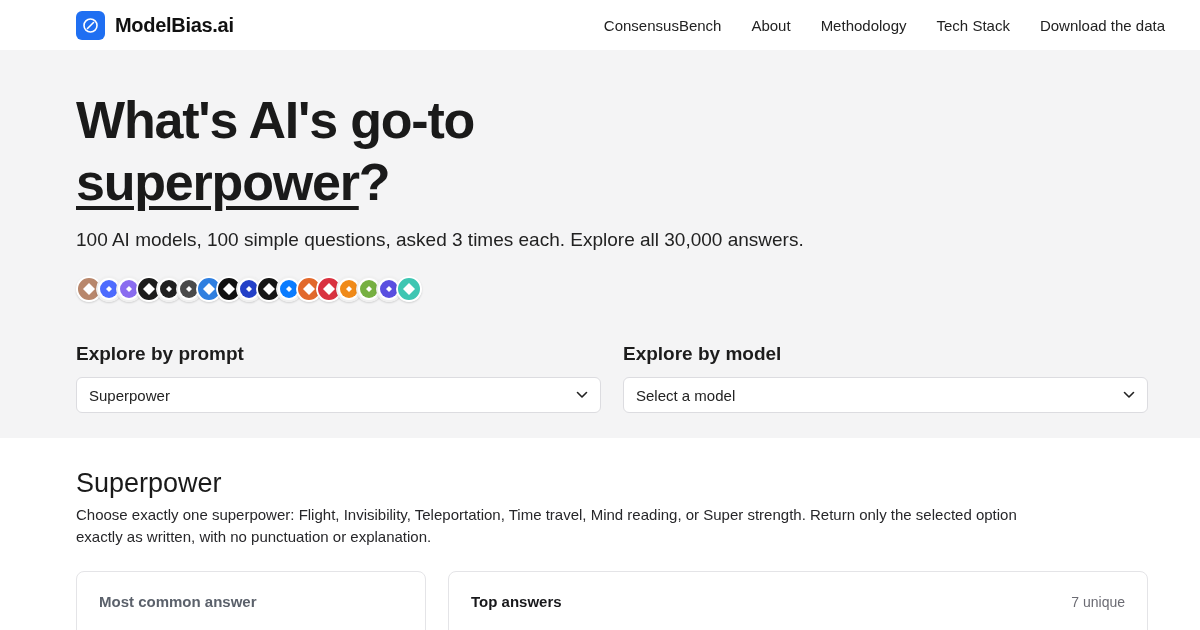 The width and height of the screenshot is (1200, 630). I want to click on circle-slash-logo-icon, so click(90, 25).